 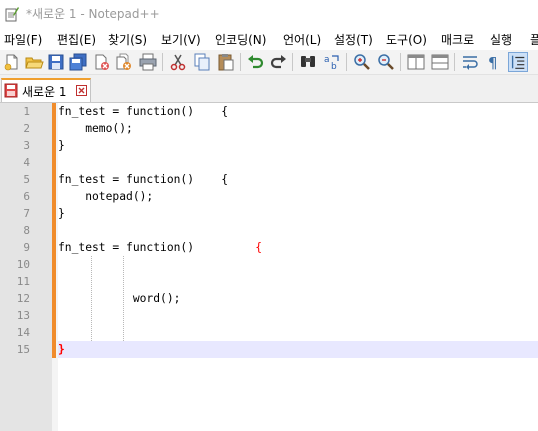 What do you see at coordinates (457, 39) in the screenshot?
I see `menu-macro: 매크로` at bounding box center [457, 39].